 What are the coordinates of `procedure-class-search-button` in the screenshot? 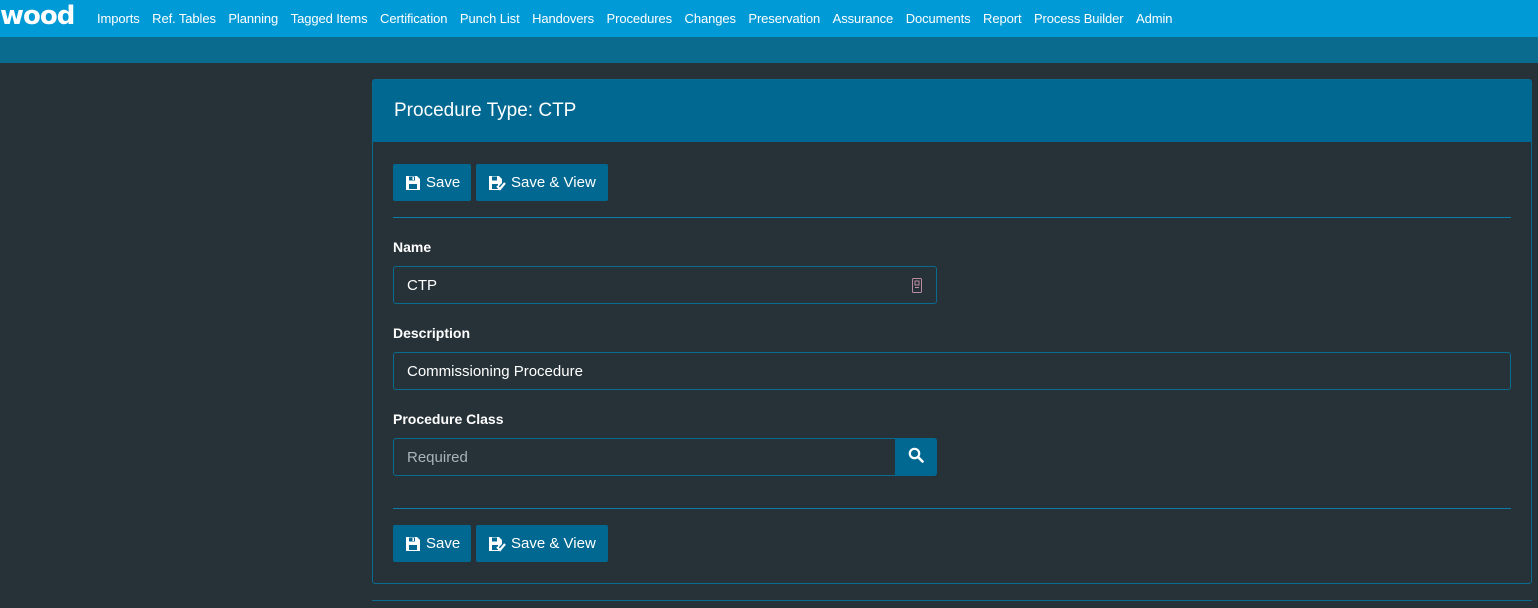 It's located at (916, 457).